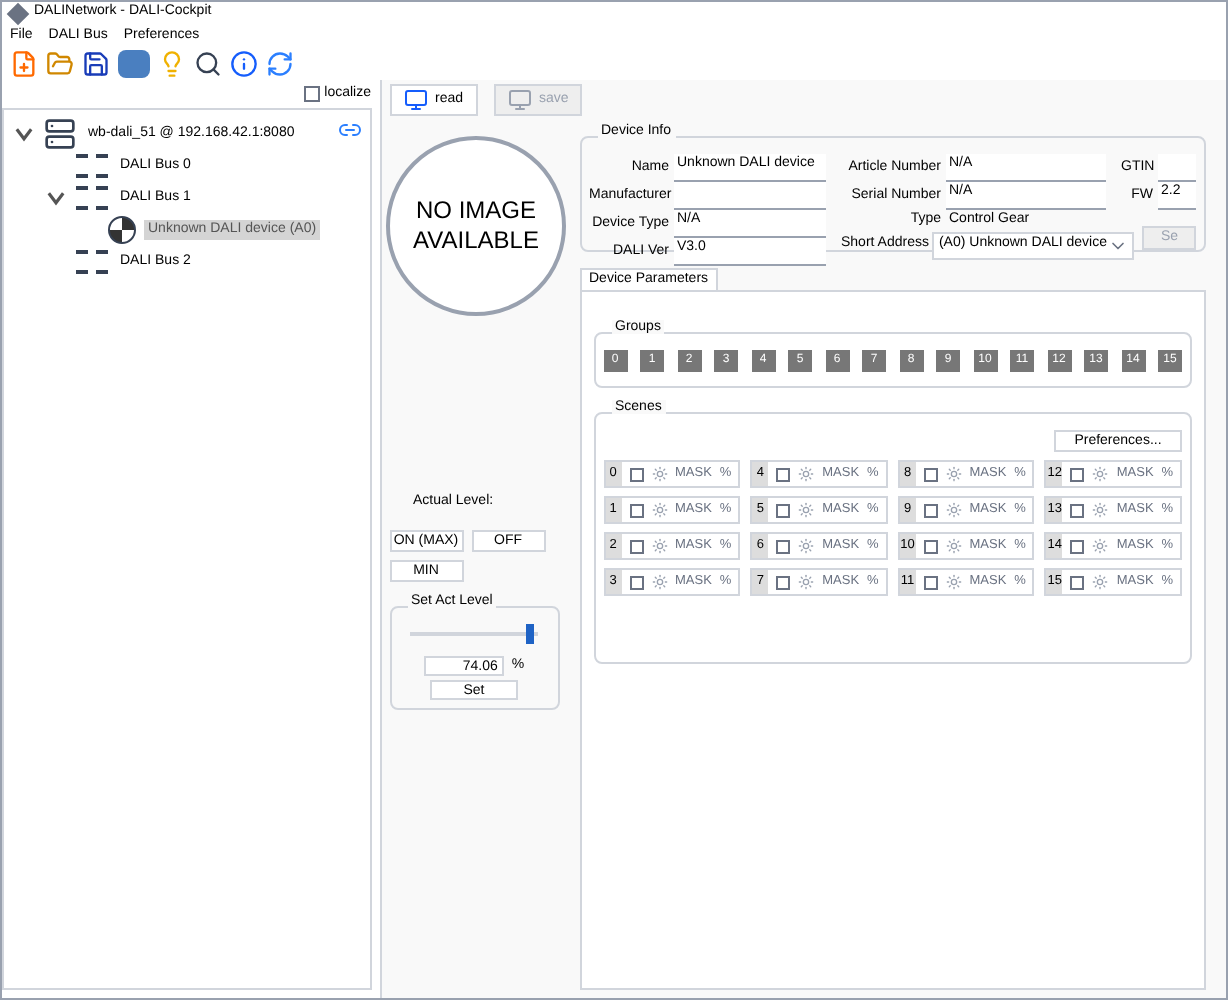 The image size is (1228, 1000). I want to click on info-icon, so click(244, 64).